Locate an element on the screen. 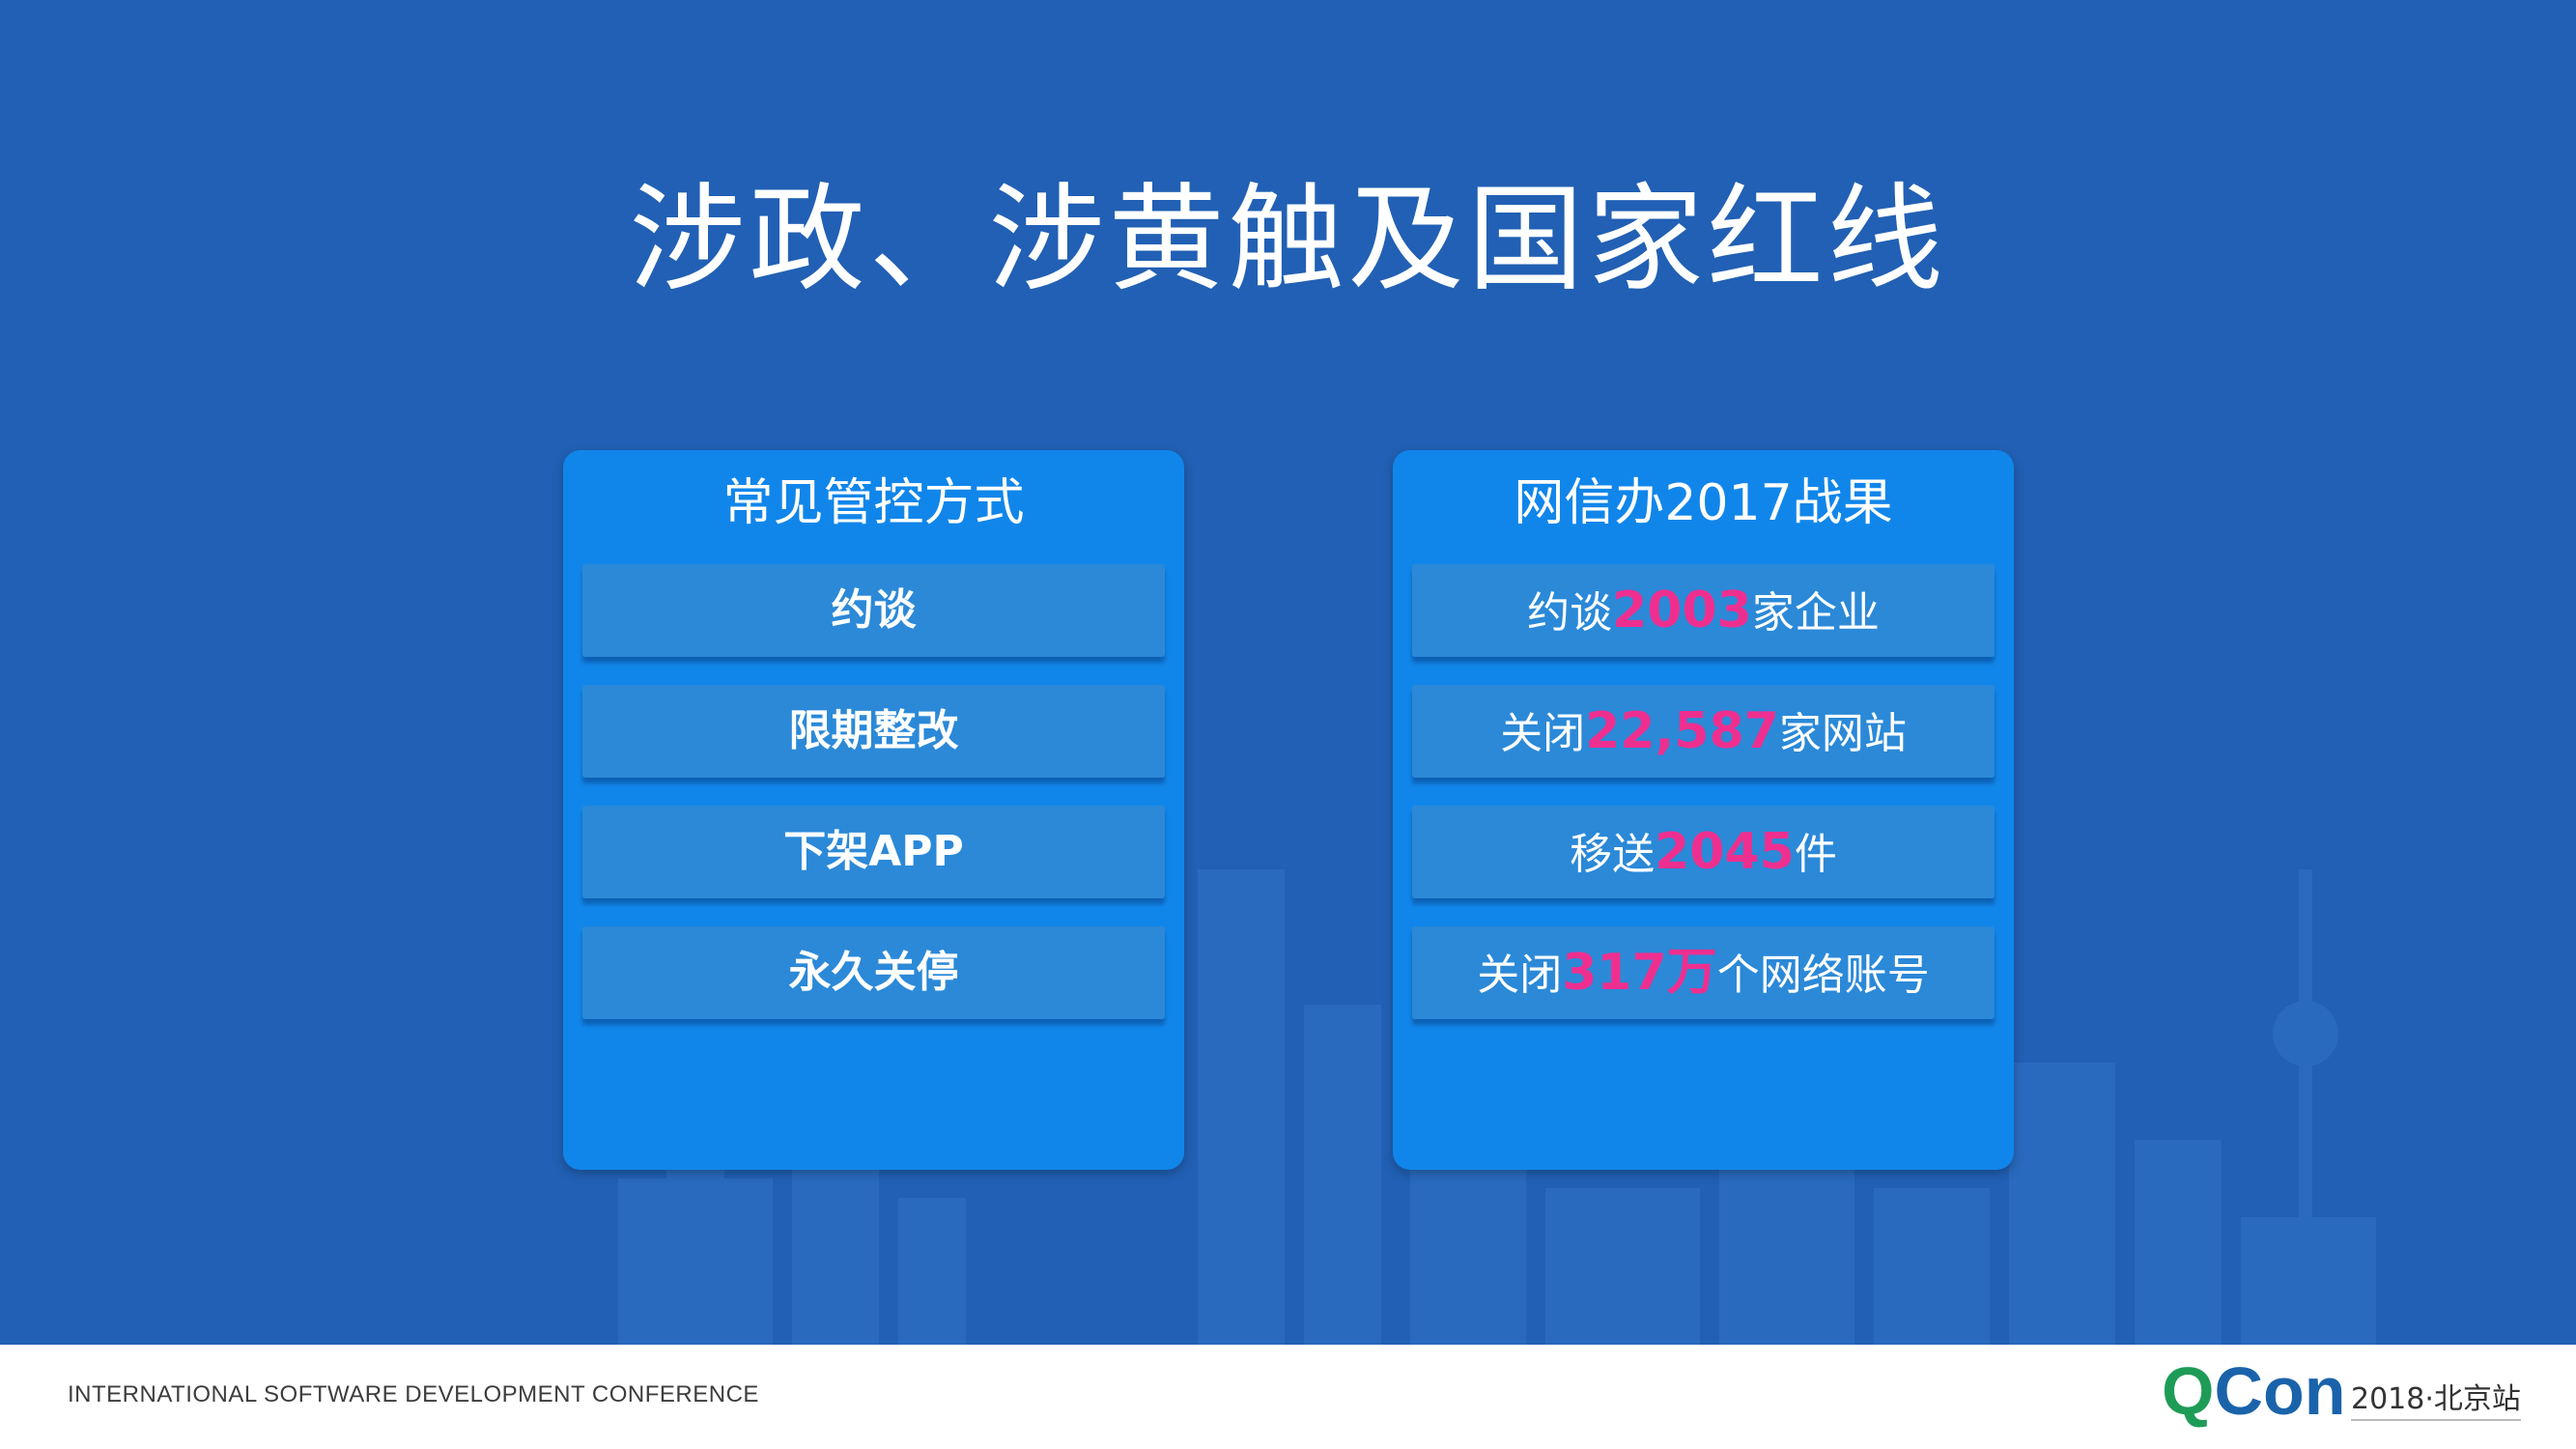 The width and height of the screenshot is (2576, 1449). item-prefix: 移送 is located at coordinates (1613, 854).